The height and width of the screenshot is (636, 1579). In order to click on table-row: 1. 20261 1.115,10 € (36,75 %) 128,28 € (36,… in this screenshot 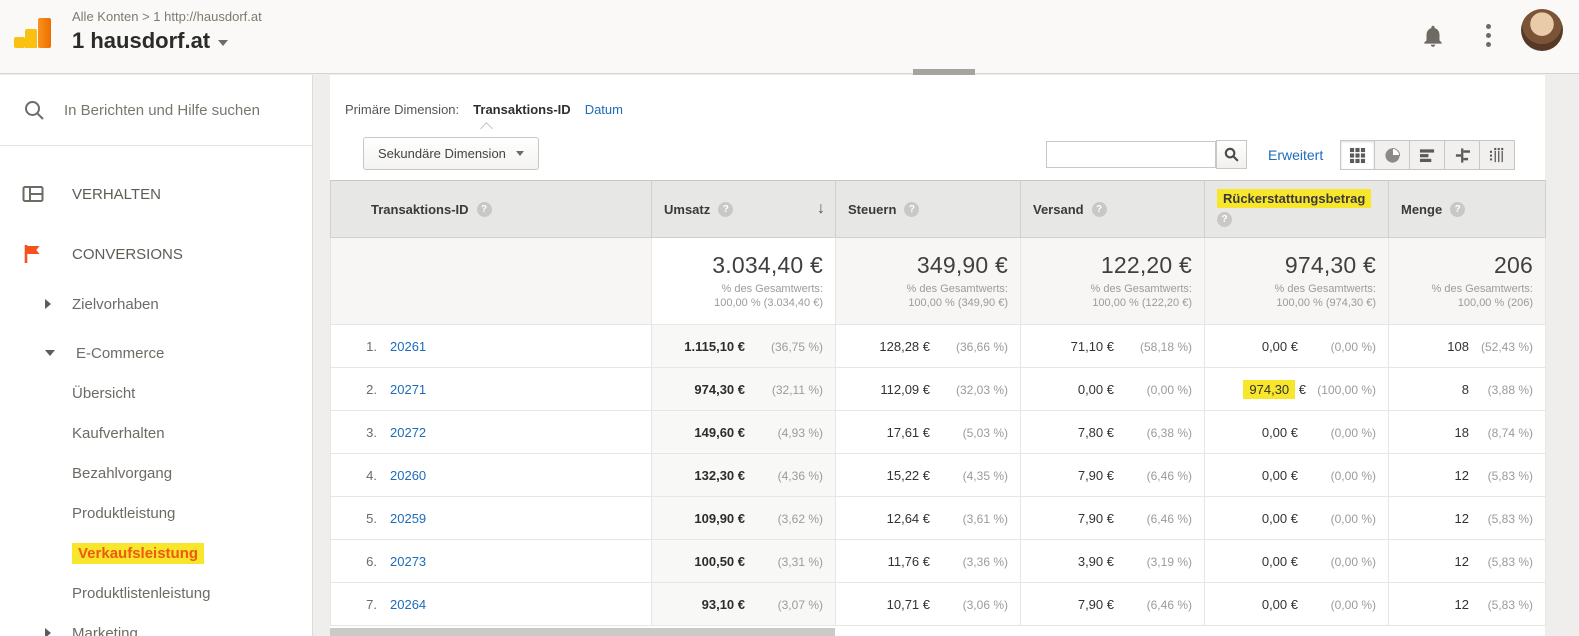, I will do `click(938, 346)`.